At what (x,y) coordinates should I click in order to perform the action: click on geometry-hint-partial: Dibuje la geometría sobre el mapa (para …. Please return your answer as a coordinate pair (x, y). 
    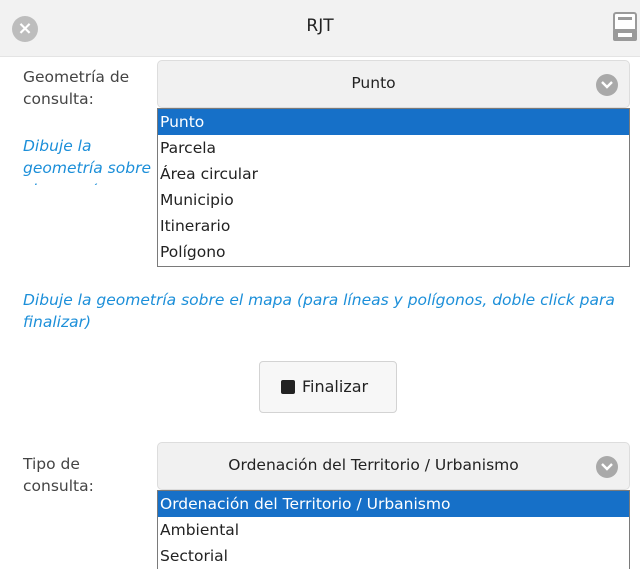
    Looking at the image, I should click on (87, 161).